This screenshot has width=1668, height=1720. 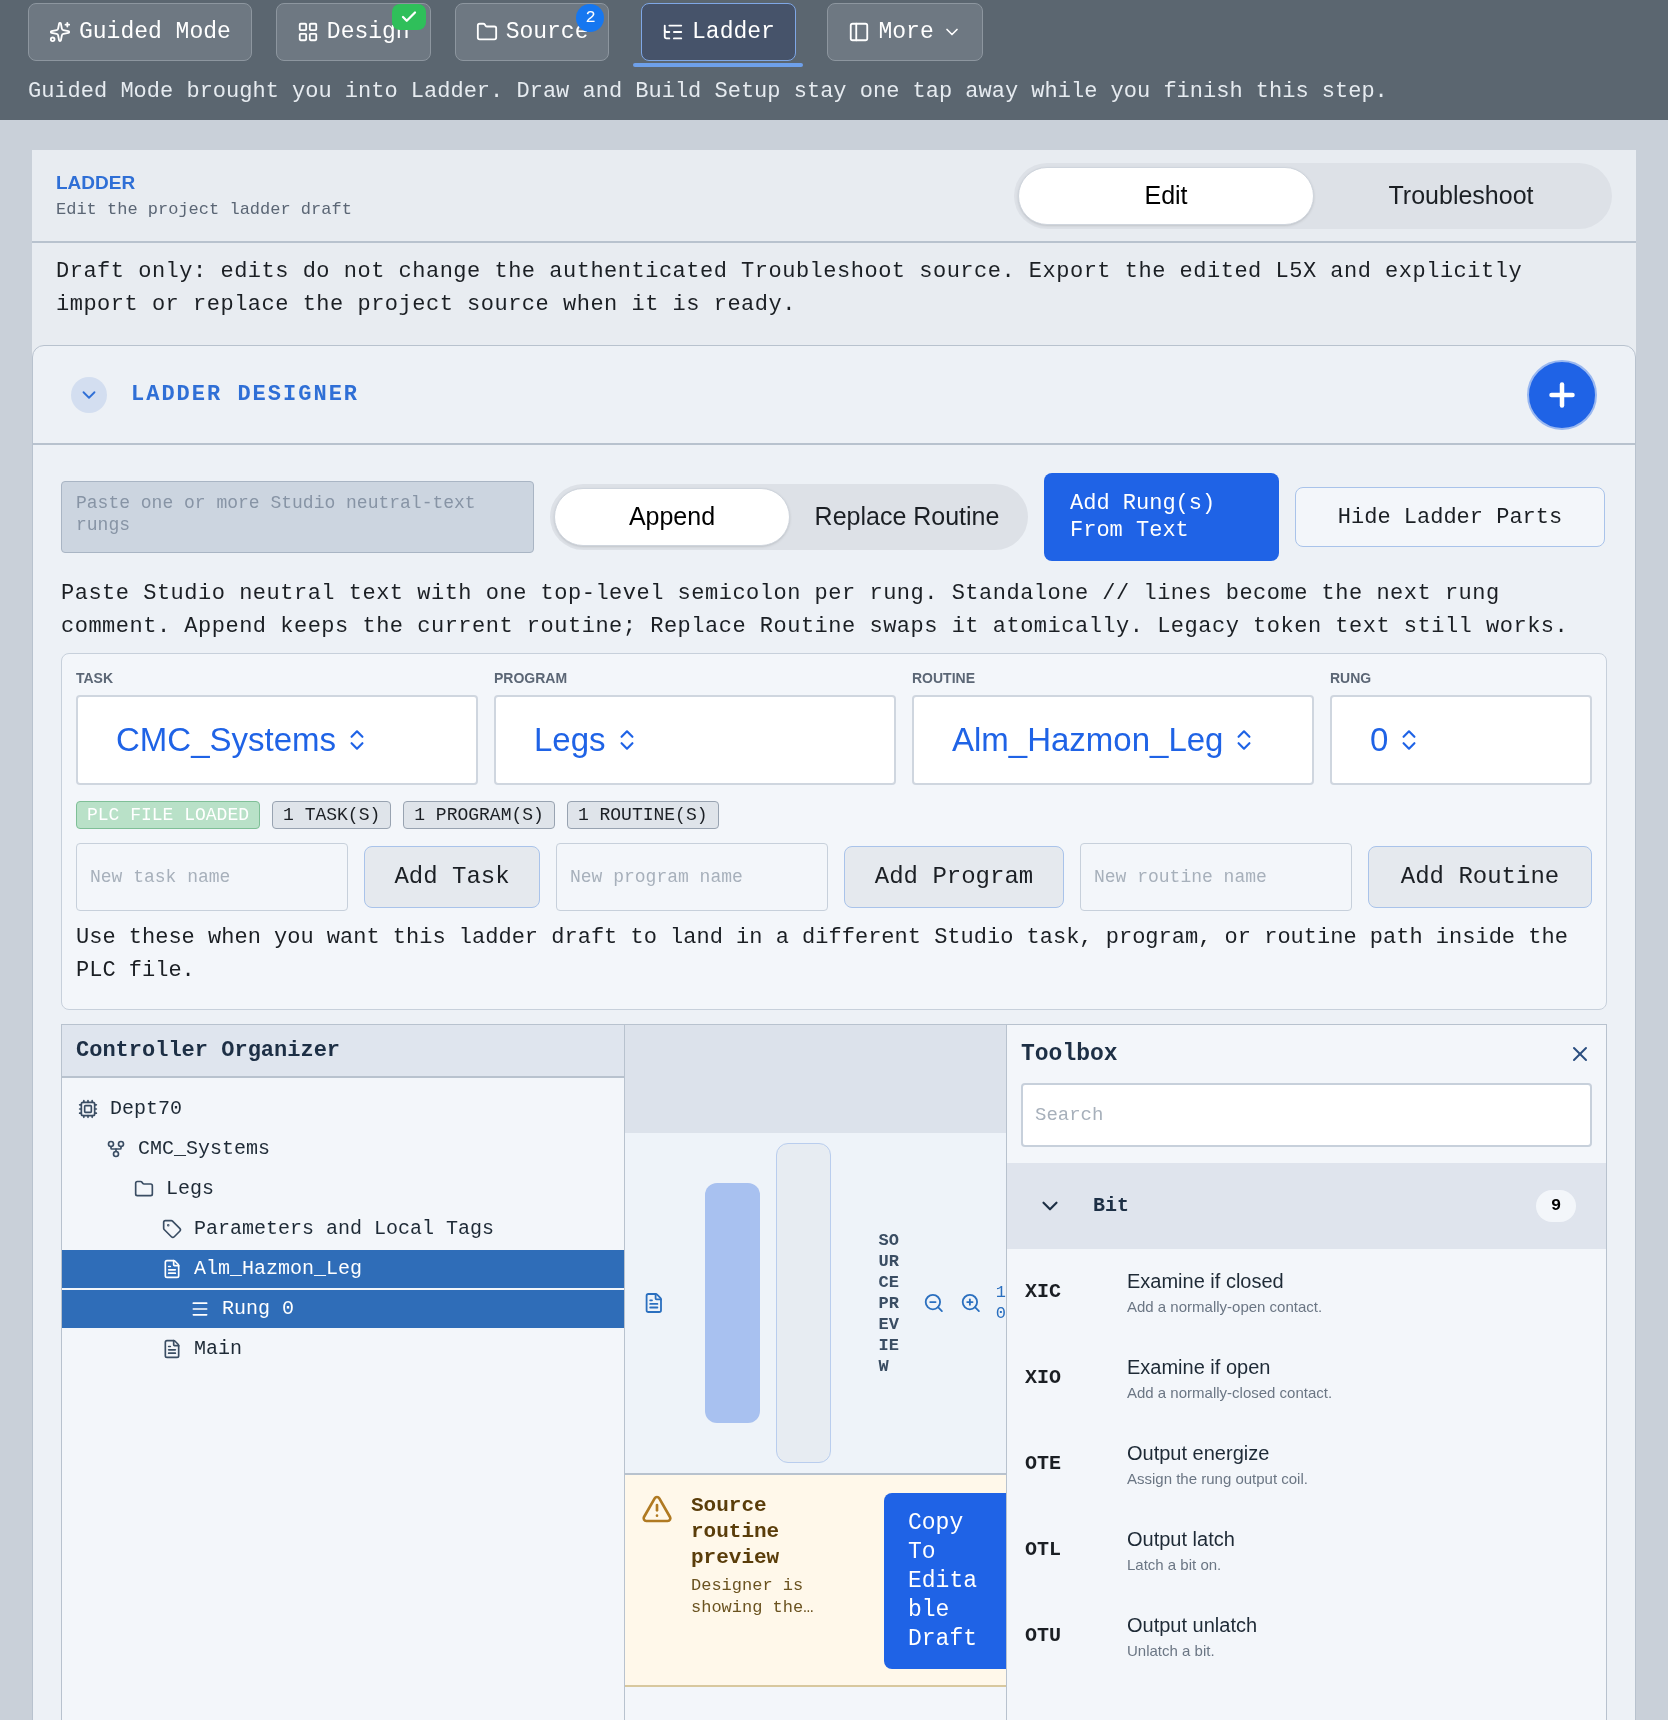 I want to click on toolbox-item: OTU Output unlatch Unlatch a bit., so click(x=1306, y=1636).